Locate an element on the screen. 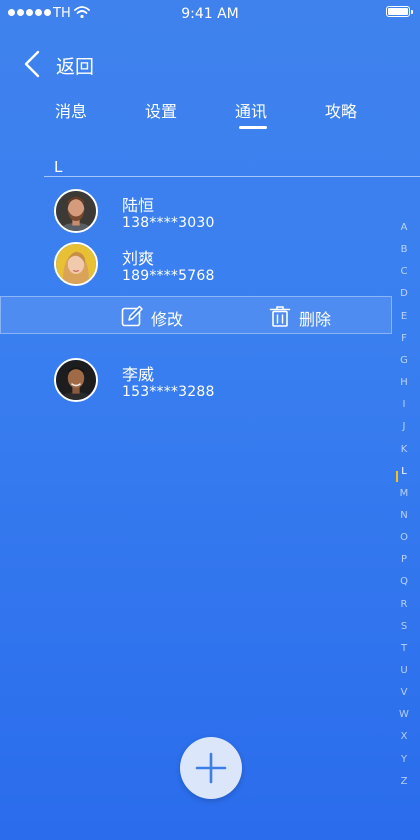 This screenshot has height=840, width=420. index-letter-w: W is located at coordinates (404, 714).